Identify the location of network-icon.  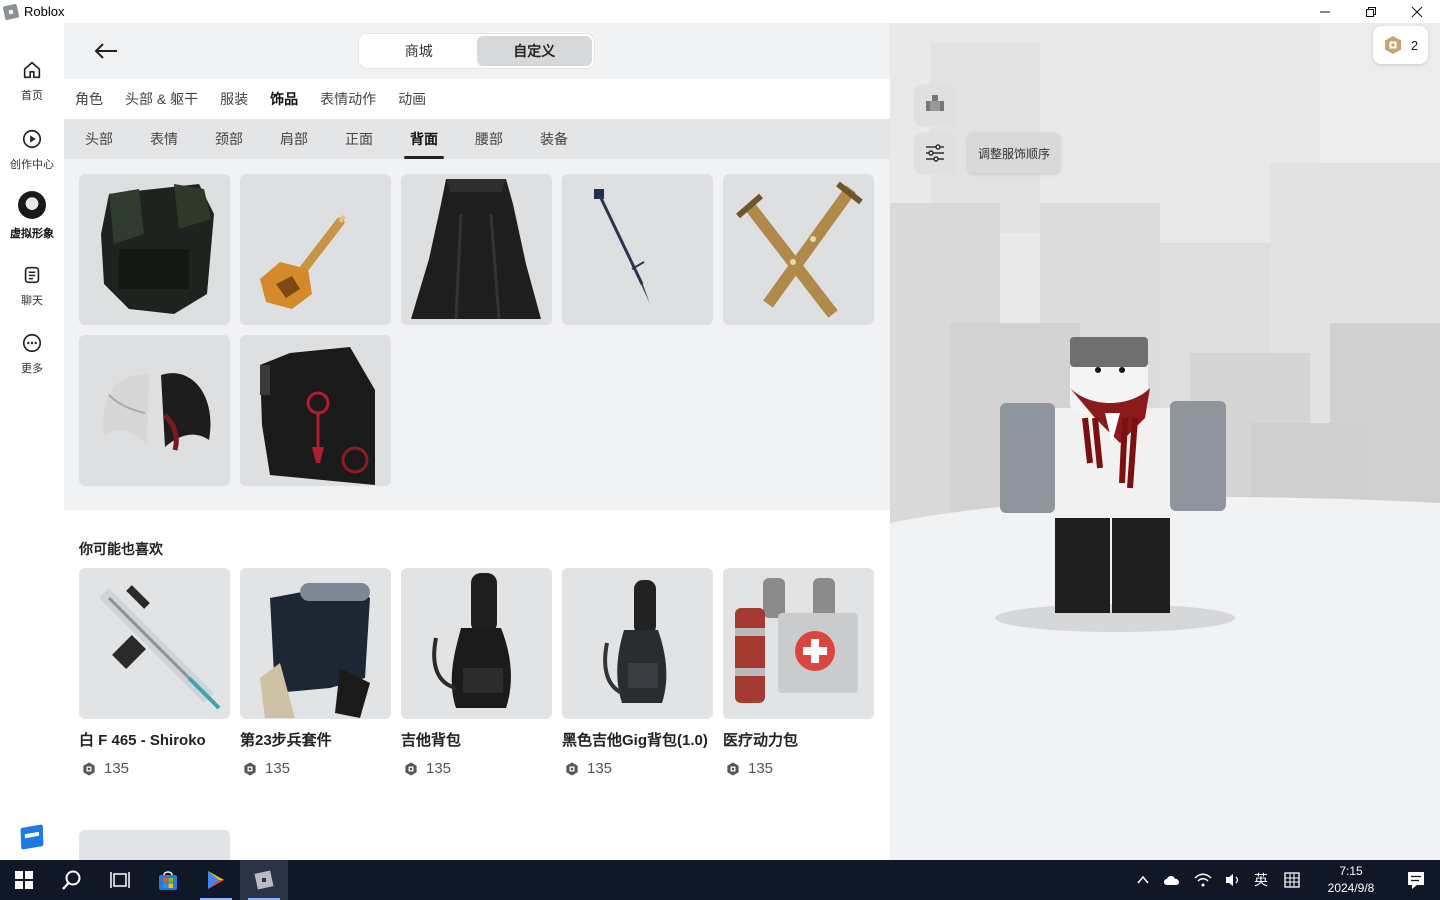
(1203, 880).